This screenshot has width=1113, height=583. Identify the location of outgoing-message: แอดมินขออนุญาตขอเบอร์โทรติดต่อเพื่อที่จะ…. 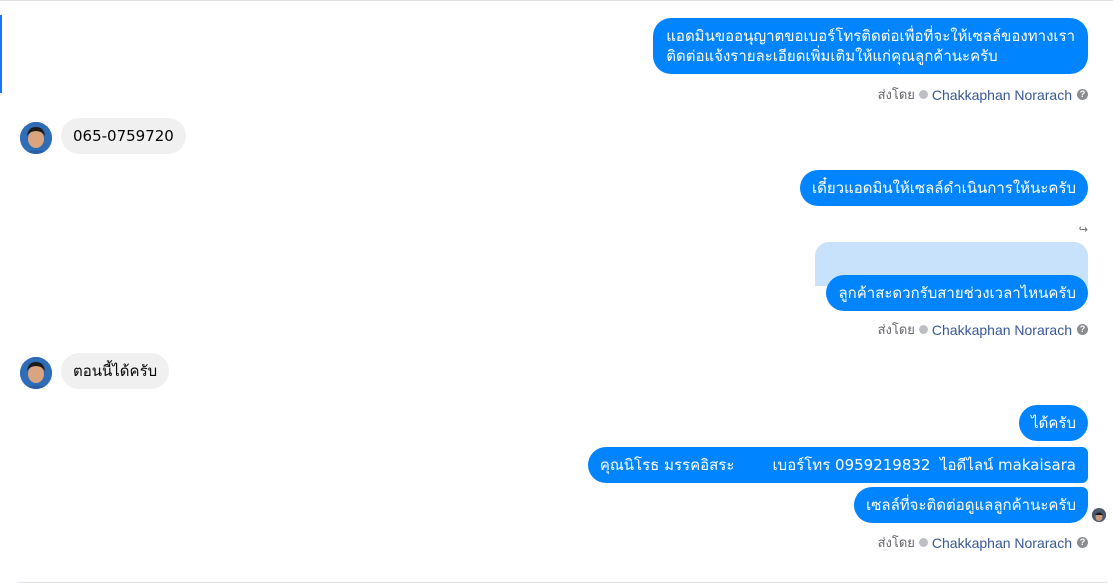
(870, 46).